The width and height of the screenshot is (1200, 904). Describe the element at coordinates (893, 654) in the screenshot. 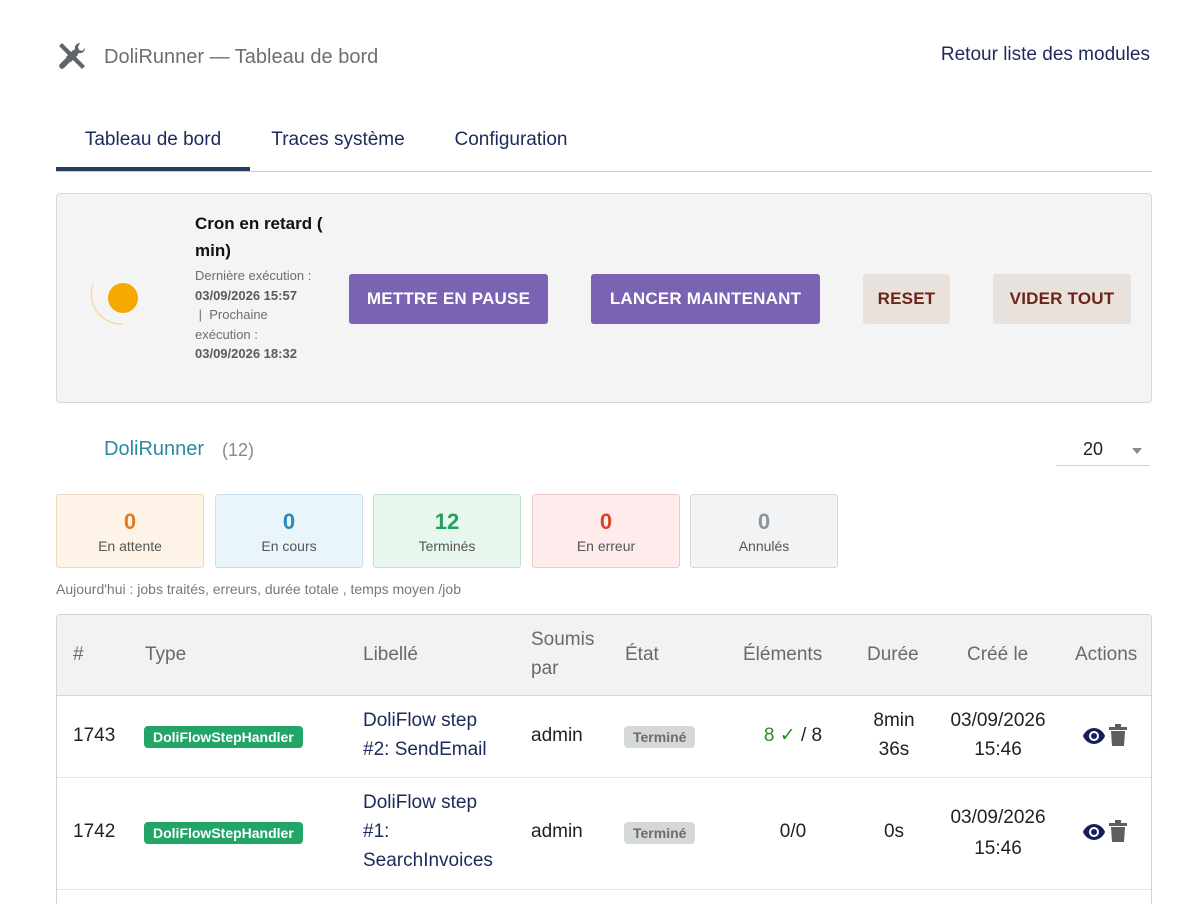

I see `col-duration: Durée` at that location.